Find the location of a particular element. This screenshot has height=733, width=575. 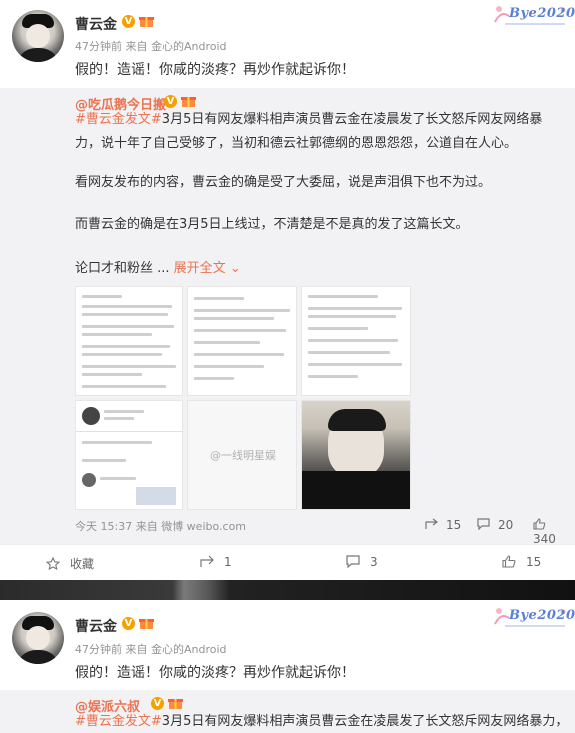

post-image: @一线明星娱 is located at coordinates (242, 455).